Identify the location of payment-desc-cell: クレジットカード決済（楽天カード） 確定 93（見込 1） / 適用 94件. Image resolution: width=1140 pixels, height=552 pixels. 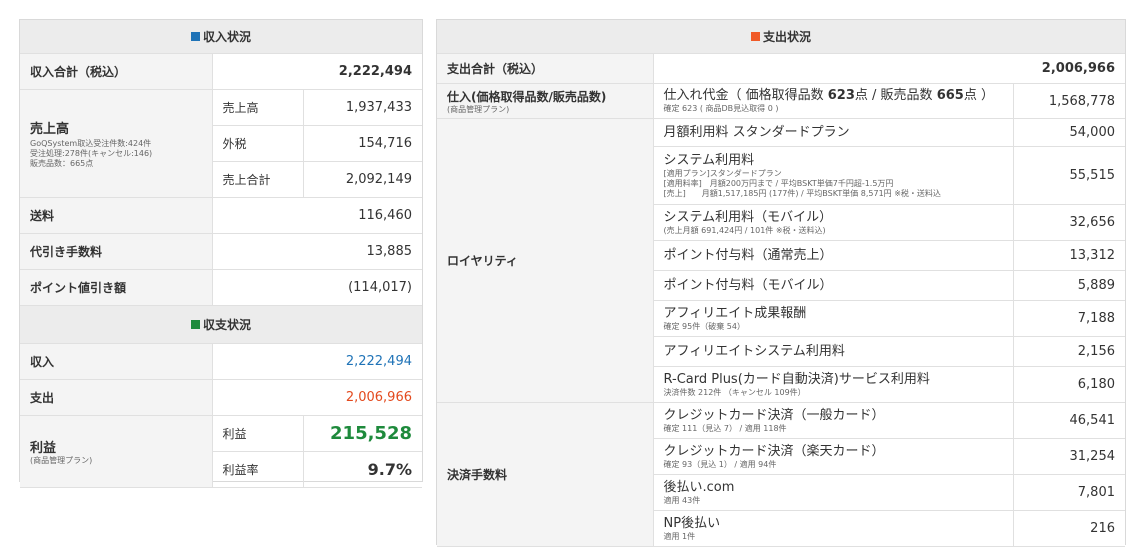
(833, 456).